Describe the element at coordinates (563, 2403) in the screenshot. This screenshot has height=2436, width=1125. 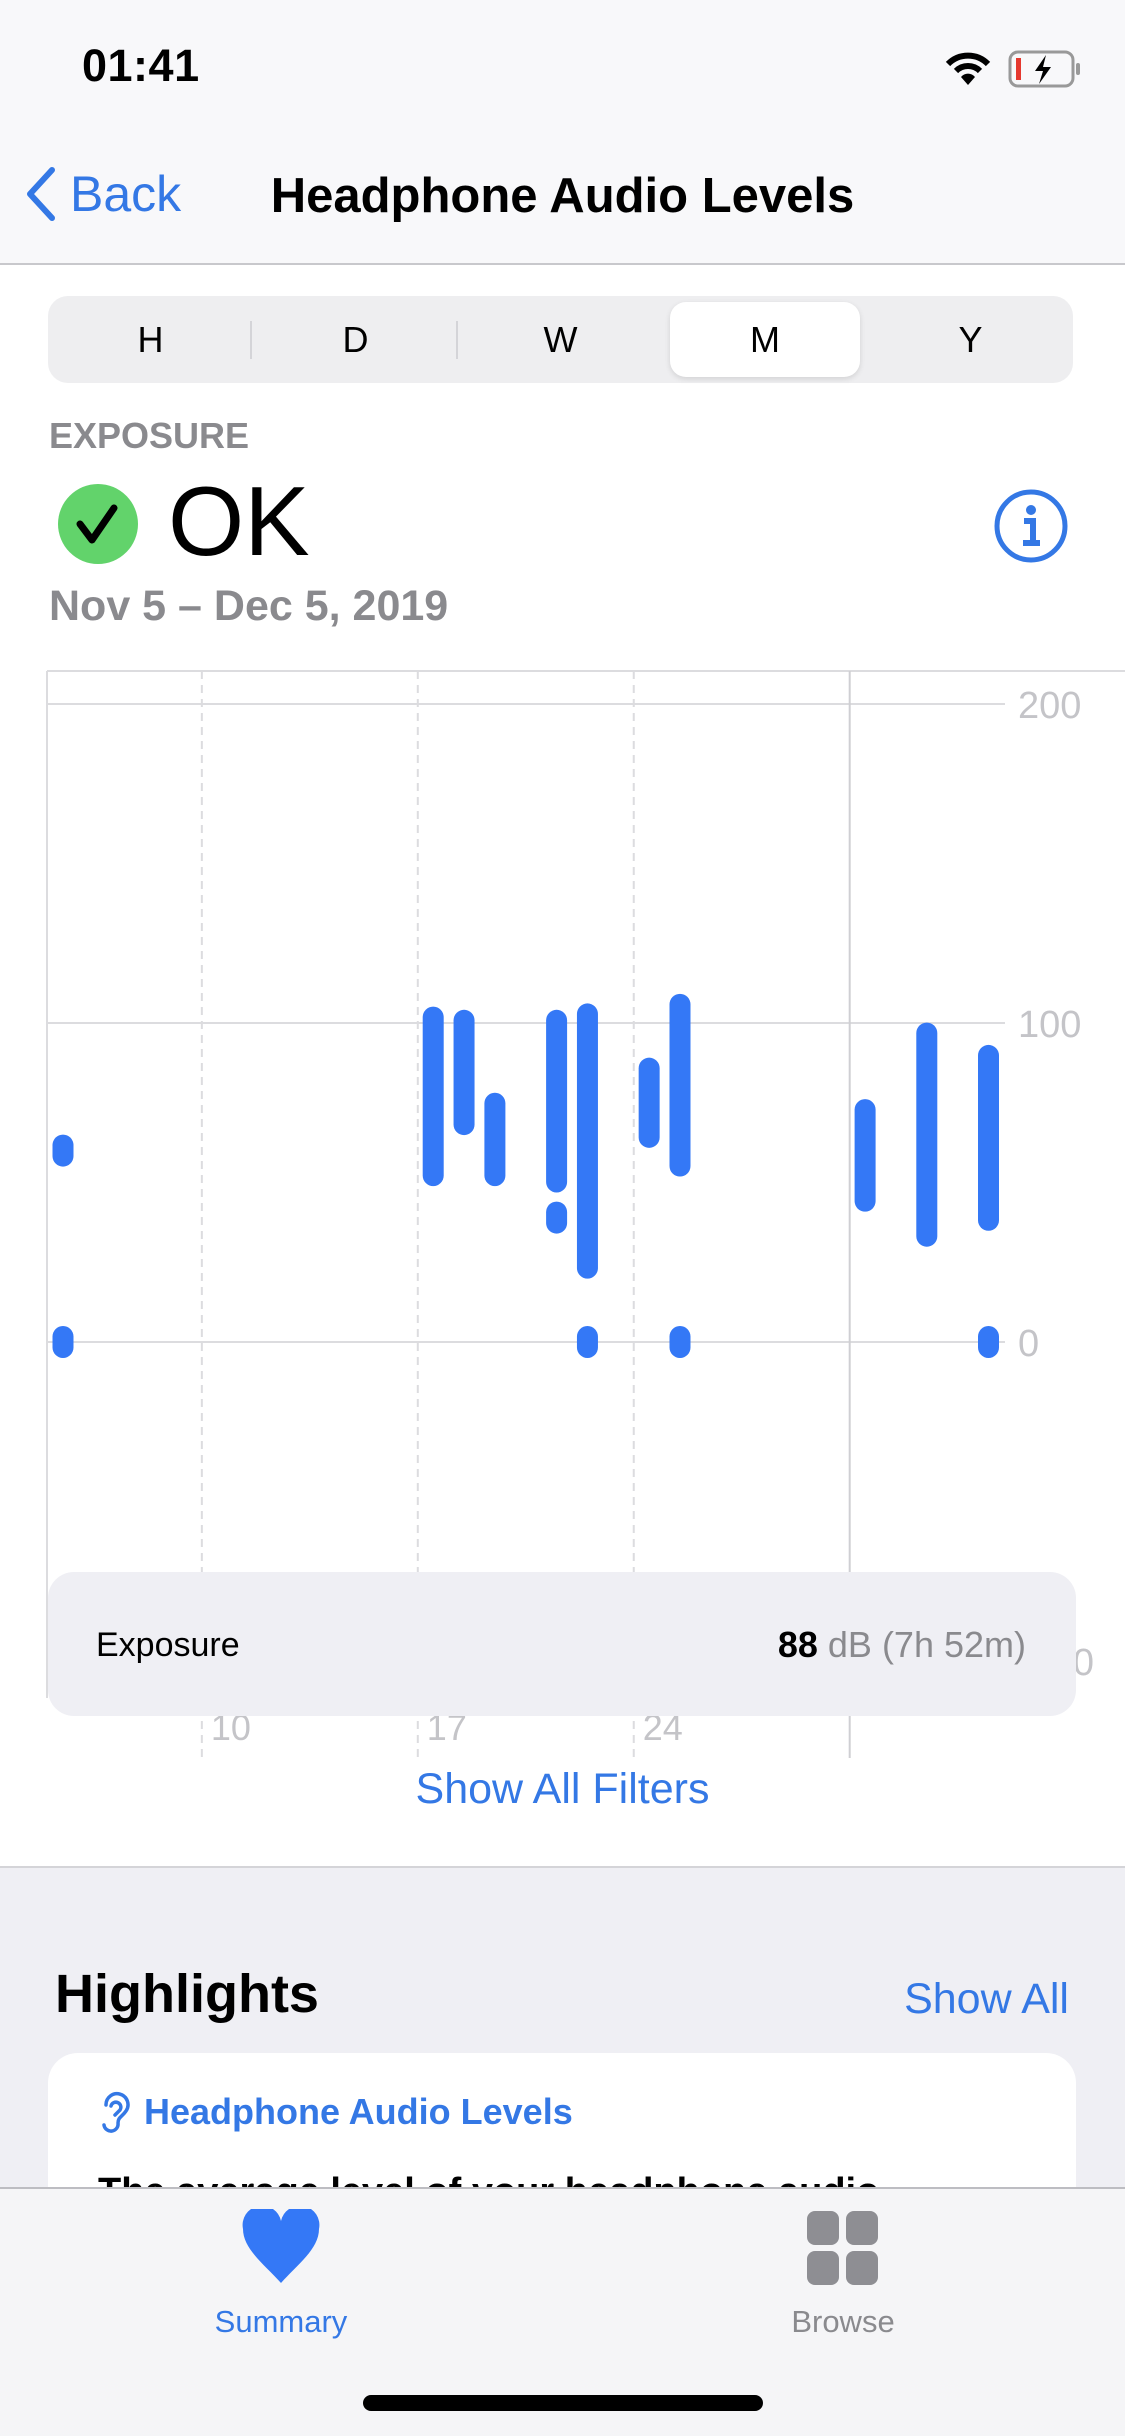
I see `home-indicator` at that location.